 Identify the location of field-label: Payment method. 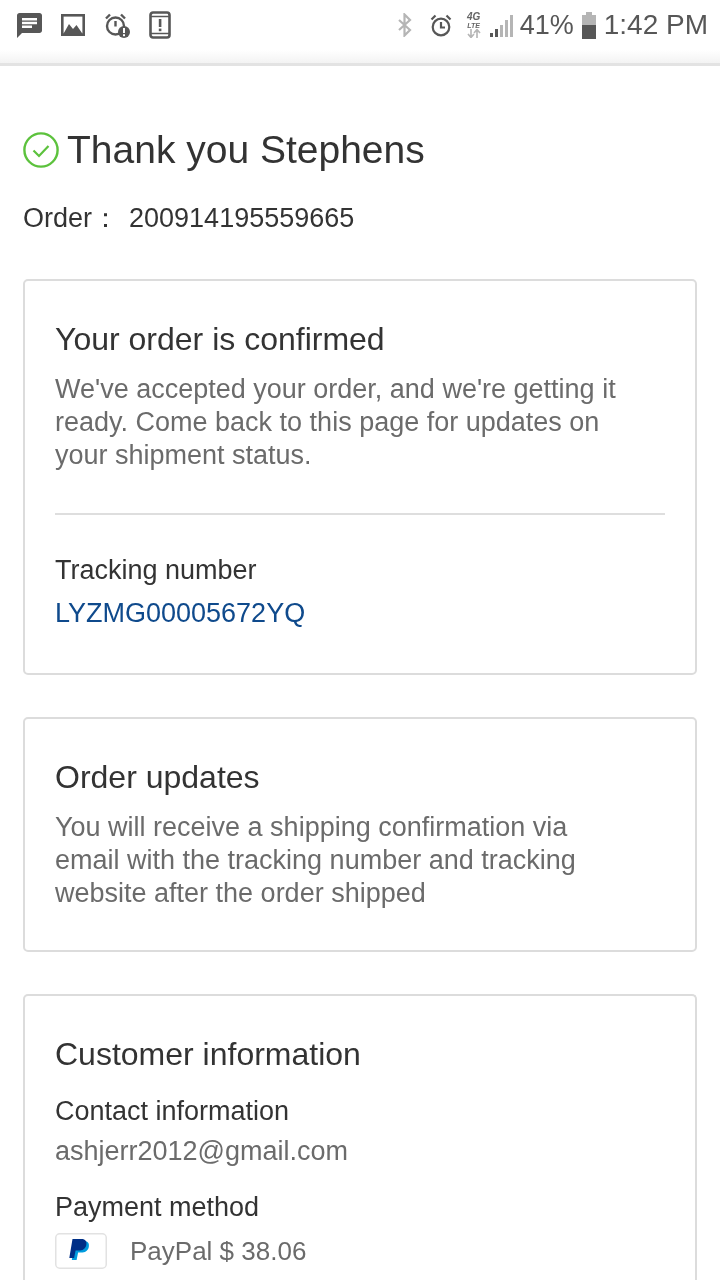
(158, 1207).